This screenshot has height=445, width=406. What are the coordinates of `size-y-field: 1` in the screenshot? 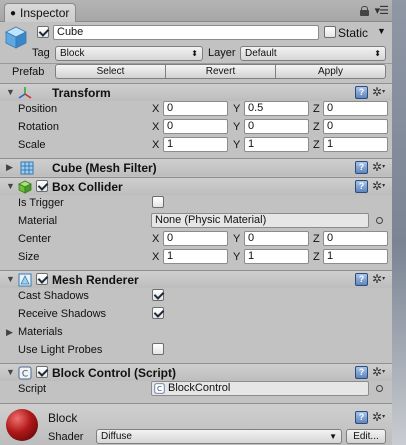 It's located at (276, 256).